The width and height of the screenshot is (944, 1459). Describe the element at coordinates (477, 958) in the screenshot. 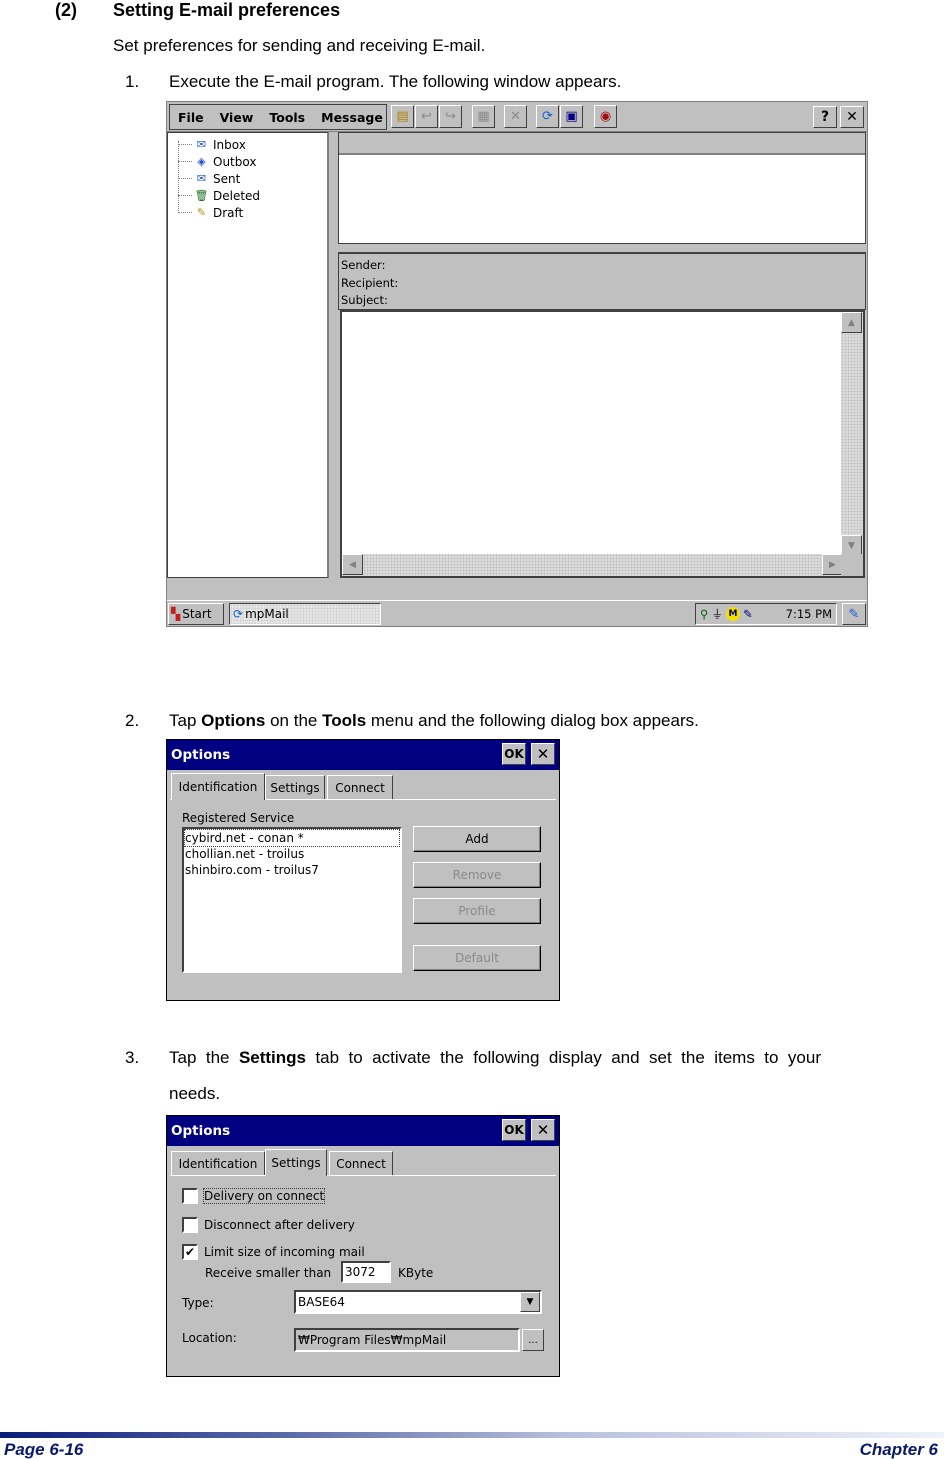

I see `default-button: Default` at that location.